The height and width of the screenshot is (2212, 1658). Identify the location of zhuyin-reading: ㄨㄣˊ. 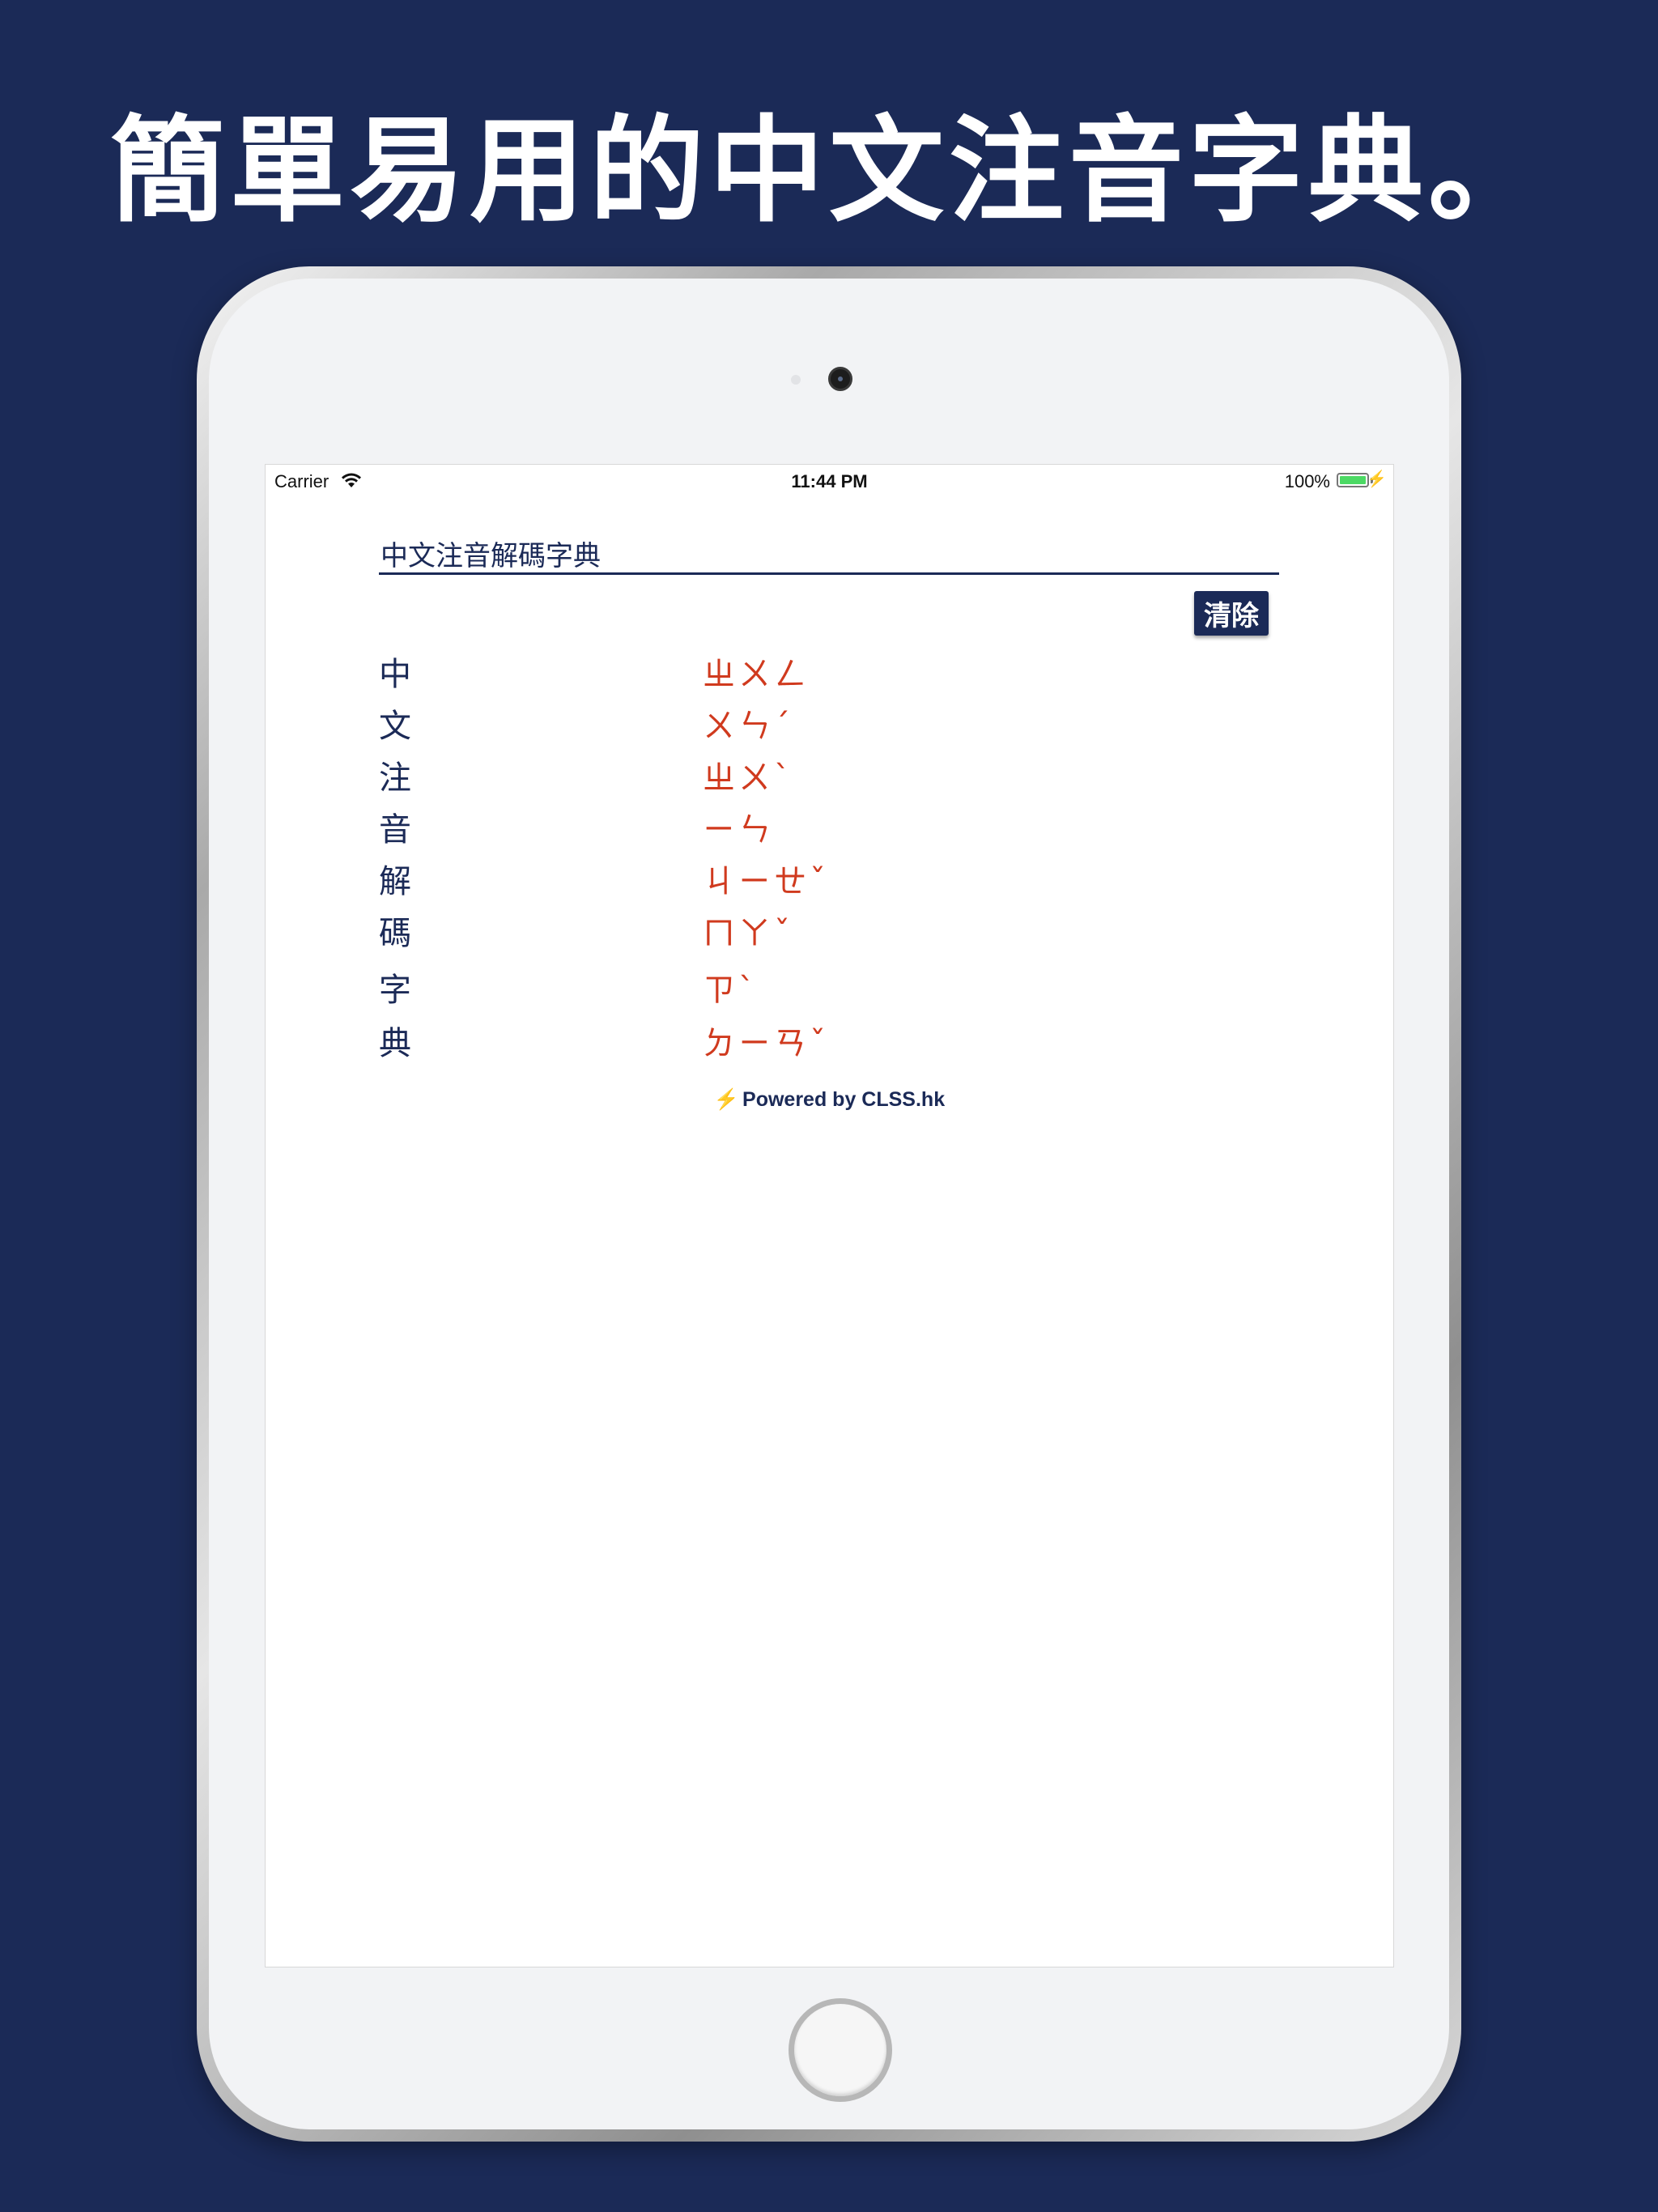
(748, 727).